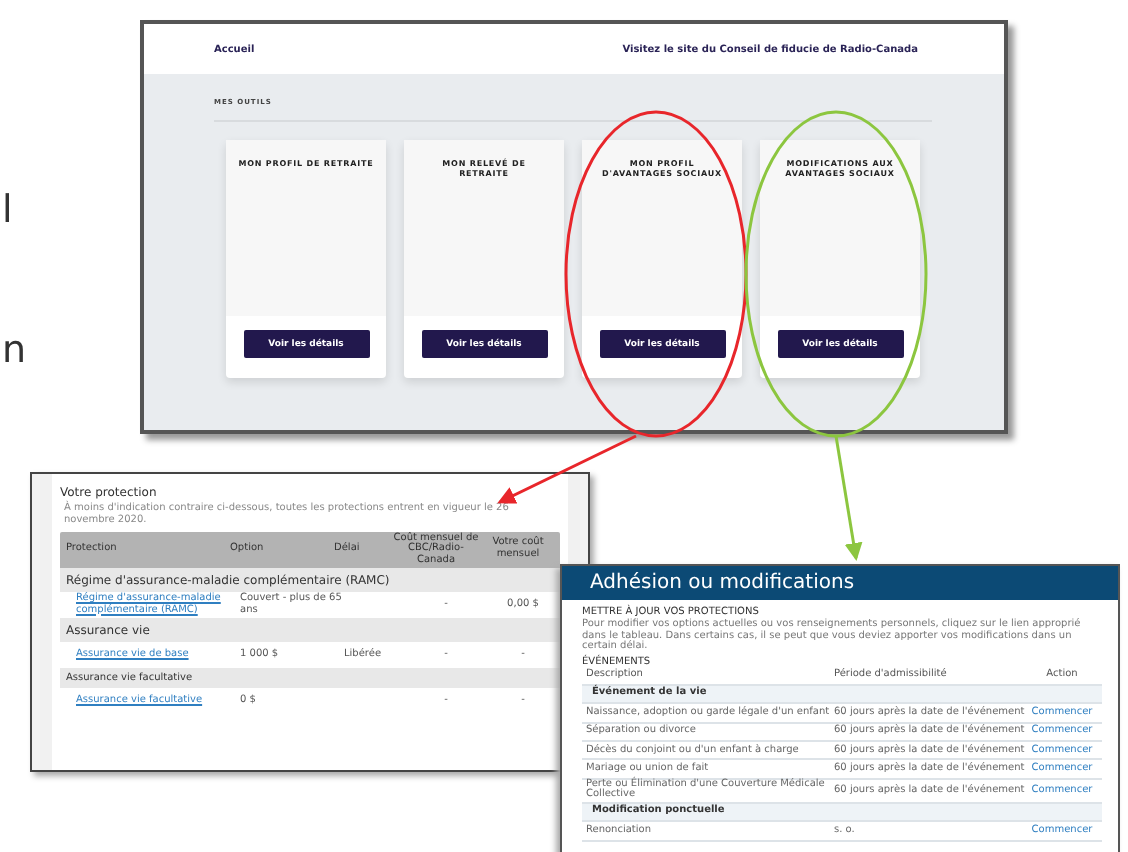 Image resolution: width=1128 pixels, height=852 pixels. Describe the element at coordinates (7, 211) in the screenshot. I see `cut-off-text: l` at that location.